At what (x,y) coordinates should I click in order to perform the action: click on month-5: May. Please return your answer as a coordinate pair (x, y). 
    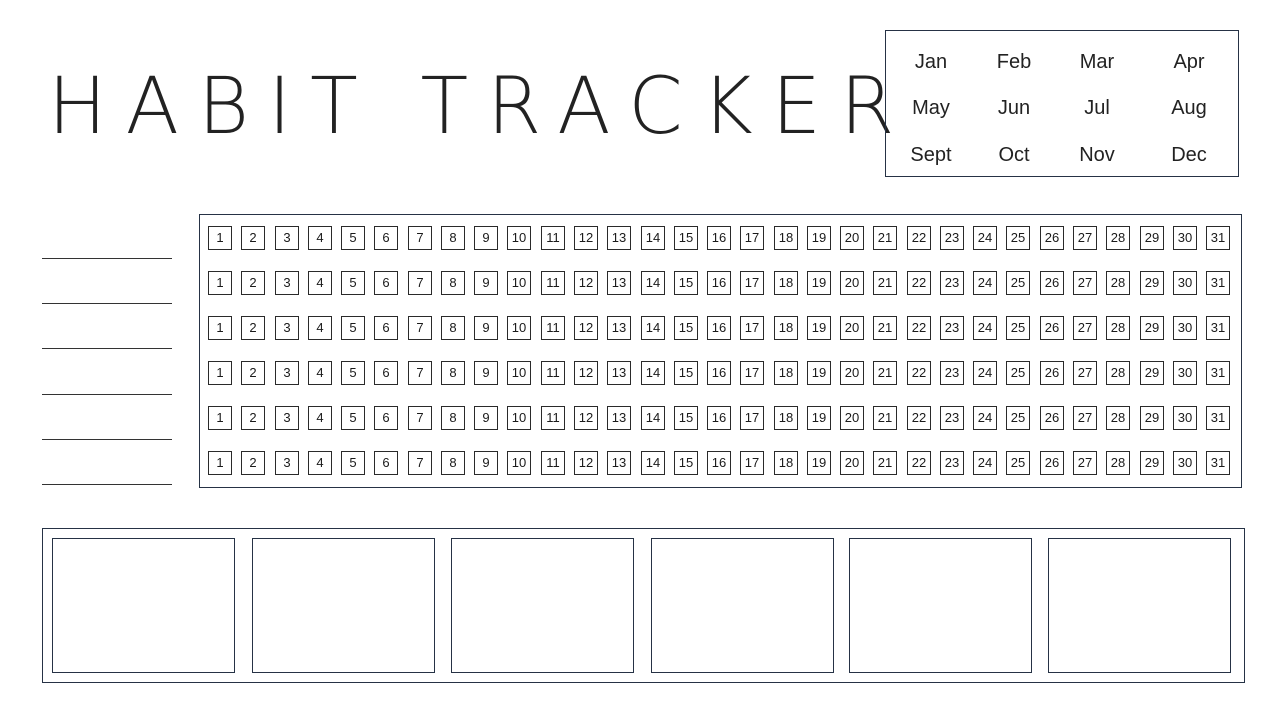
    Looking at the image, I should click on (931, 108).